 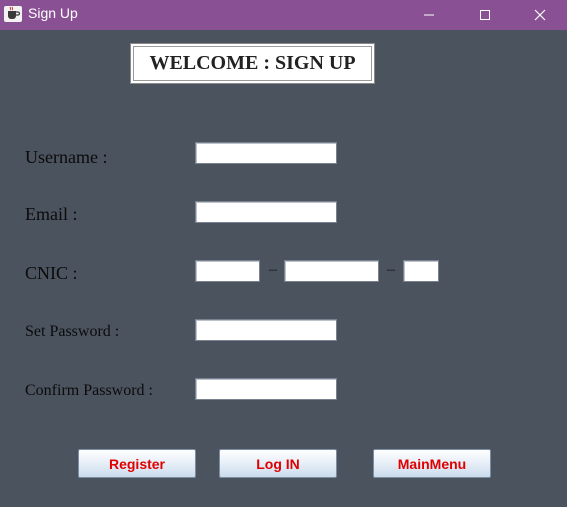 I want to click on minimize-icon, so click(x=429, y=15).